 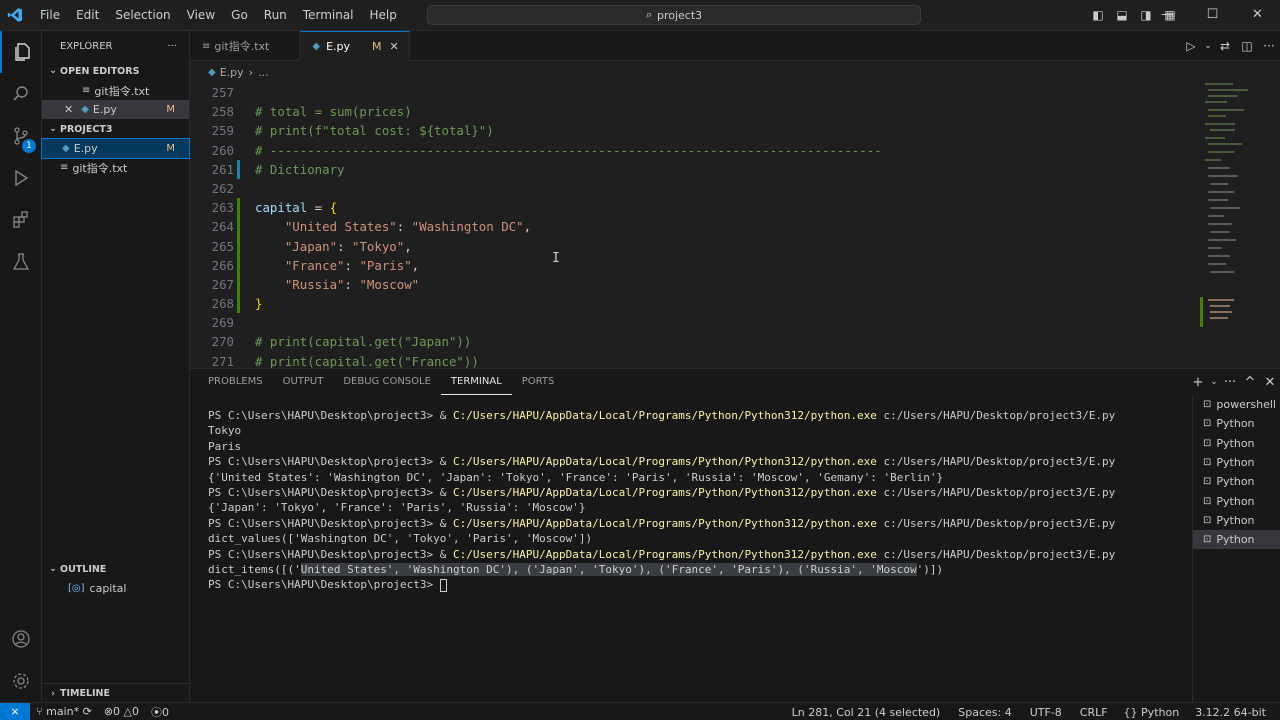 I want to click on token-comma: ,, so click(x=415, y=265).